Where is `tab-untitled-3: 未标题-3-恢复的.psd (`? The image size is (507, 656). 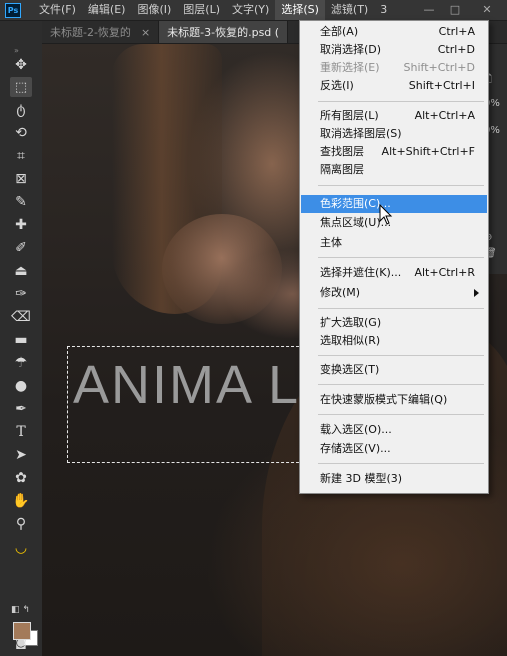 tab-untitled-3: 未标题-3-恢复的.psd ( is located at coordinates (224, 32).